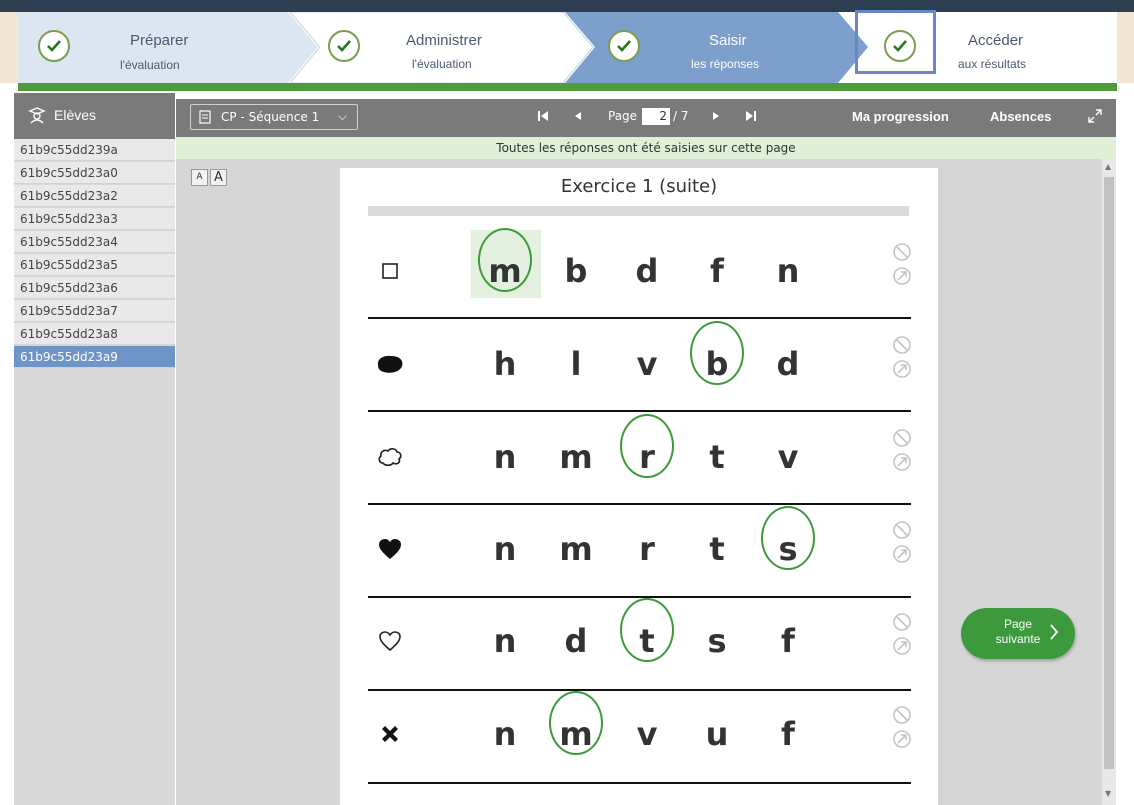  I want to click on letter-option: h, so click(505, 364).